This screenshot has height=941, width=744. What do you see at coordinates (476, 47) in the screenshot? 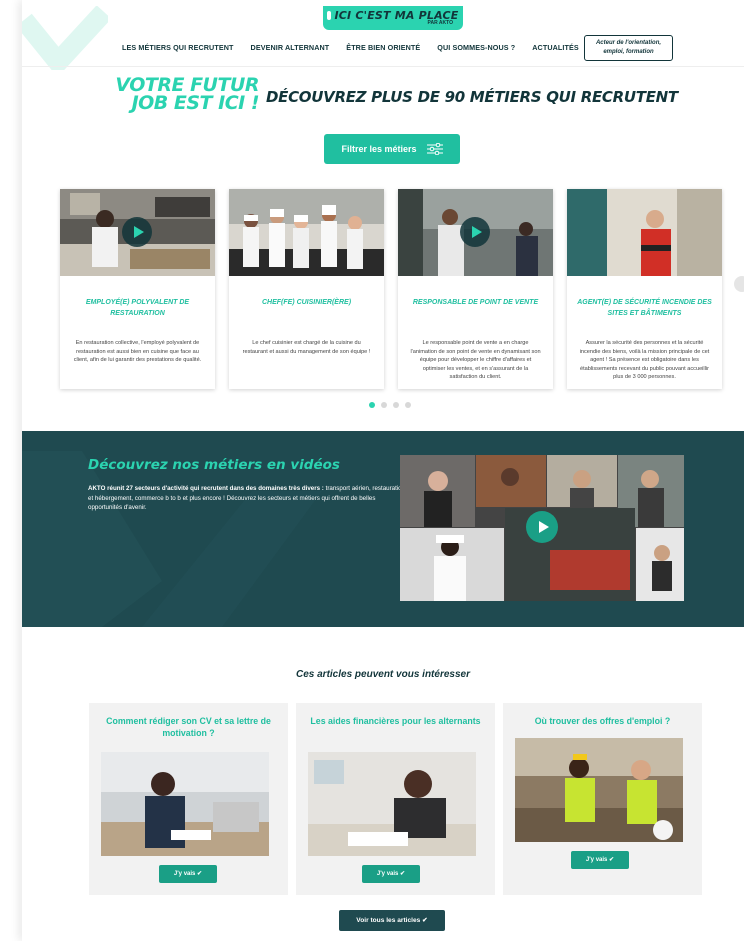
I see `nav-item-qui-sommes-nous: QUI SOMMES-NOUS ?` at bounding box center [476, 47].